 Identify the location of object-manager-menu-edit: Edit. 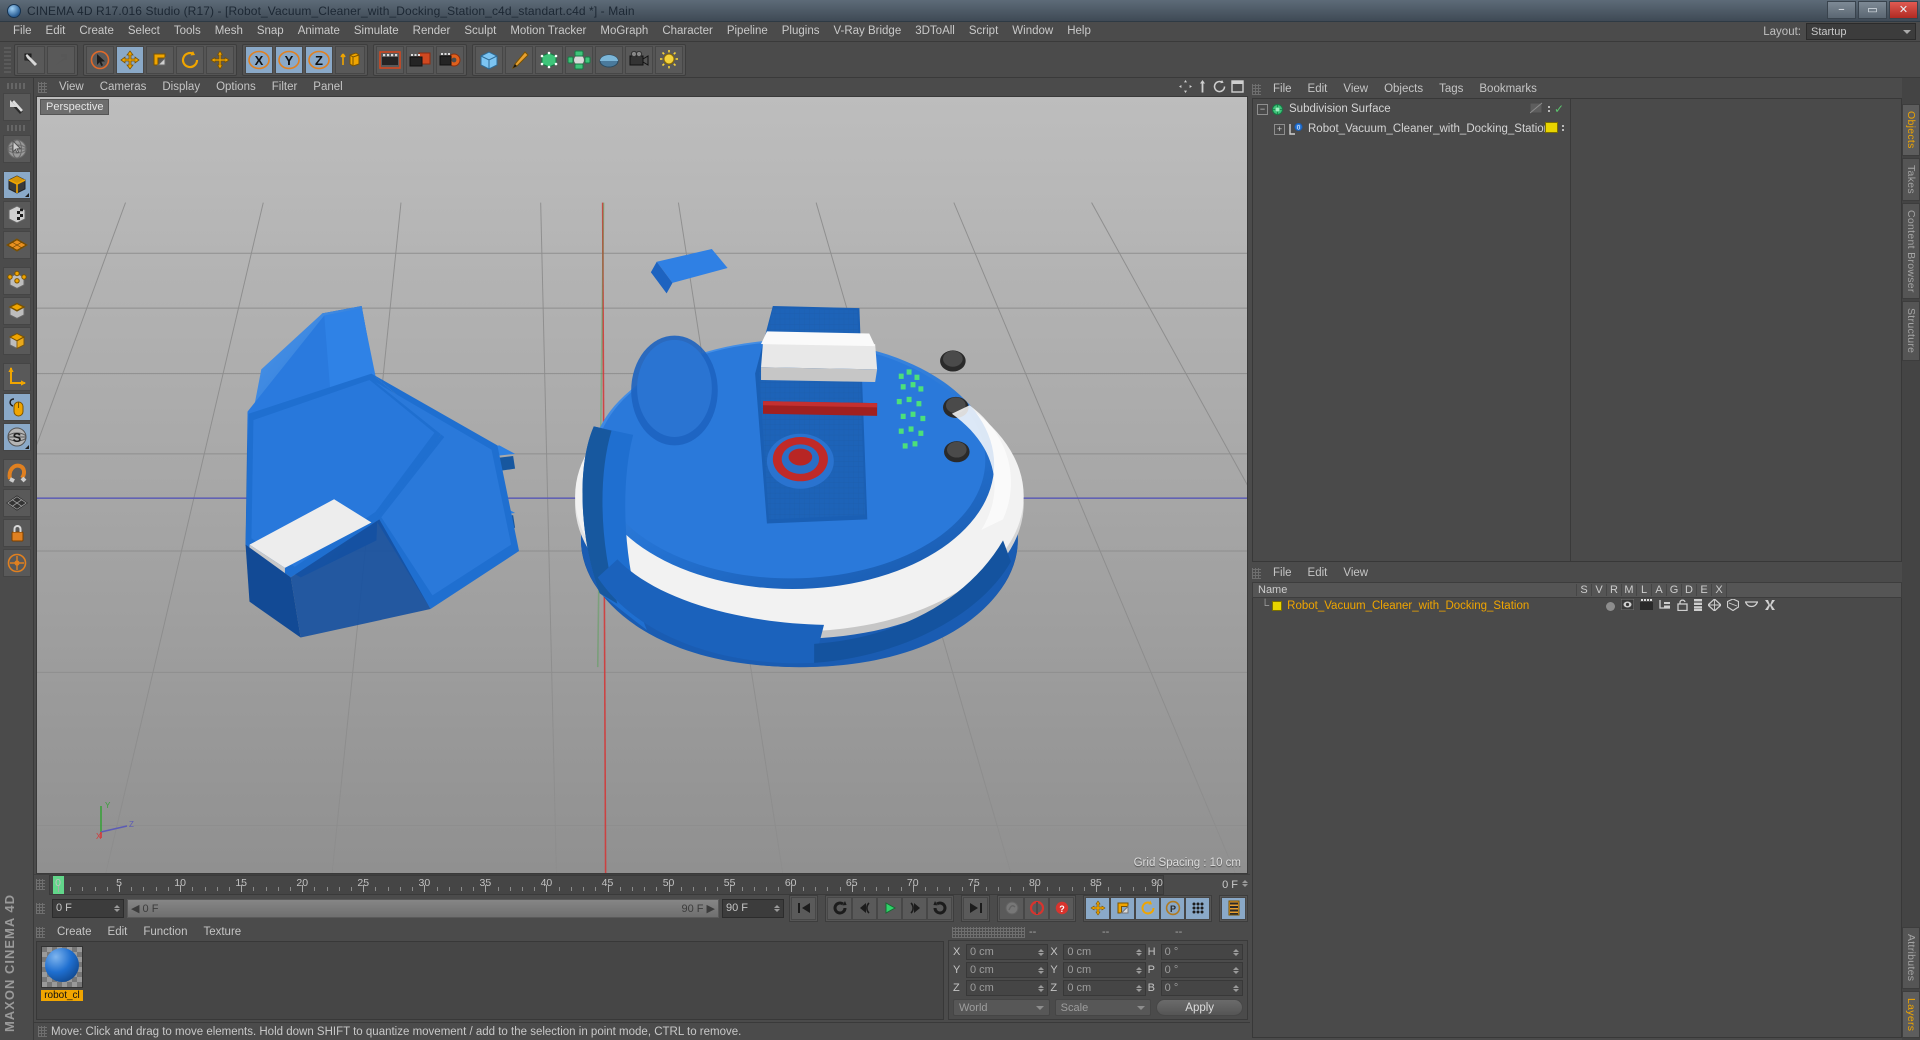
(1318, 89).